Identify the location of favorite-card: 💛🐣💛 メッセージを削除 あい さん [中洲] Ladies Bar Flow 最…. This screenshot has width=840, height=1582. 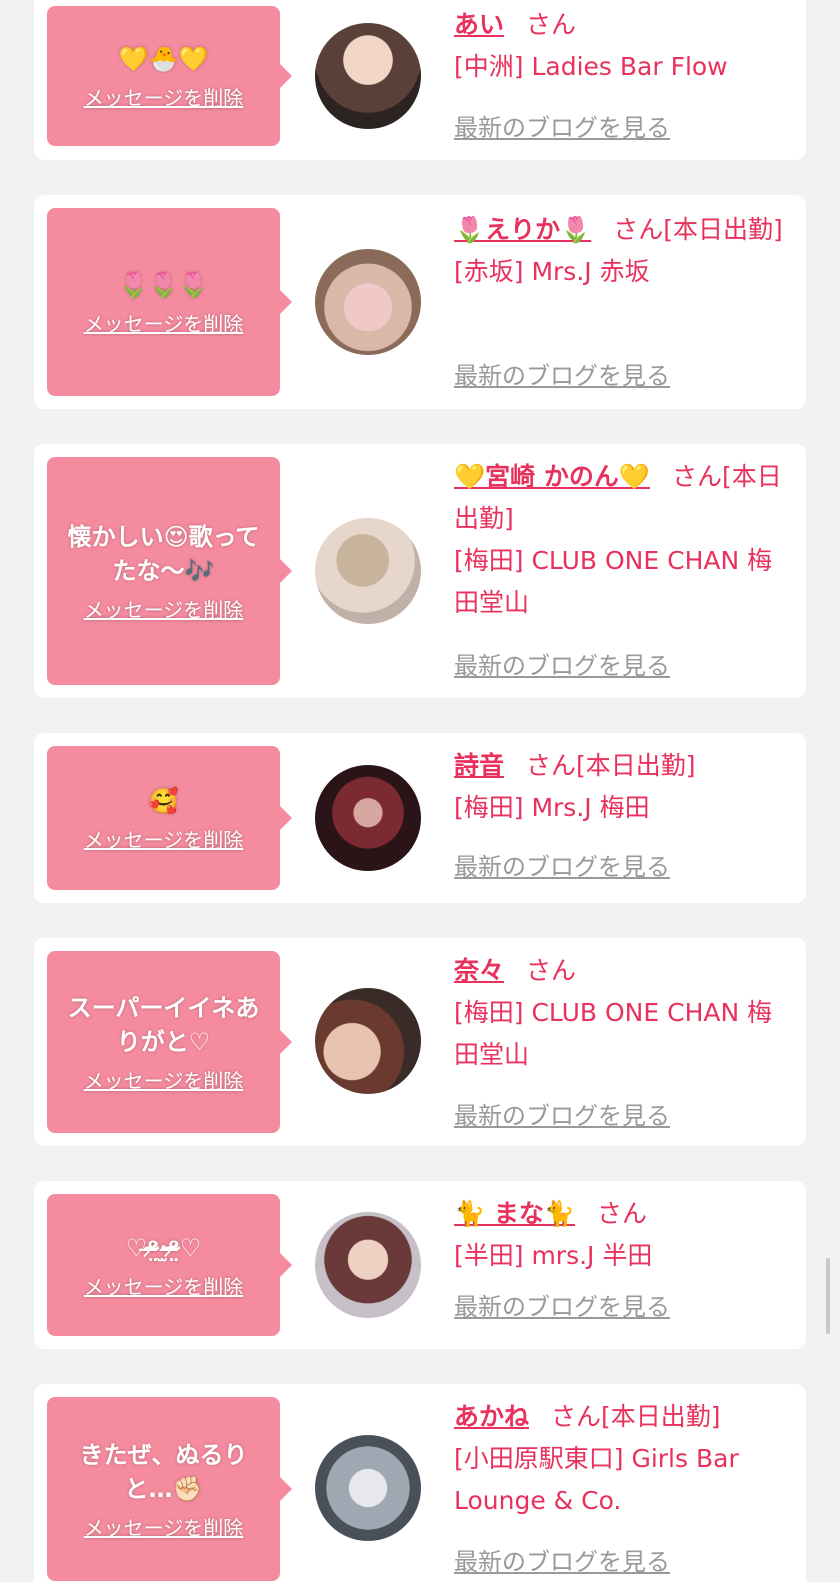
(420, 80).